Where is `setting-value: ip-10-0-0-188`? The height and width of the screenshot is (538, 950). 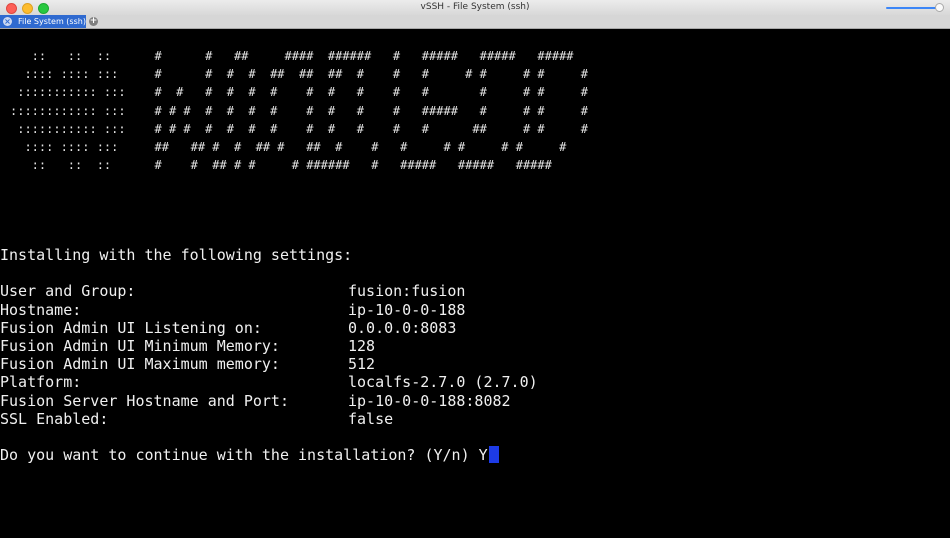 setting-value: ip-10-0-0-188 is located at coordinates (407, 309).